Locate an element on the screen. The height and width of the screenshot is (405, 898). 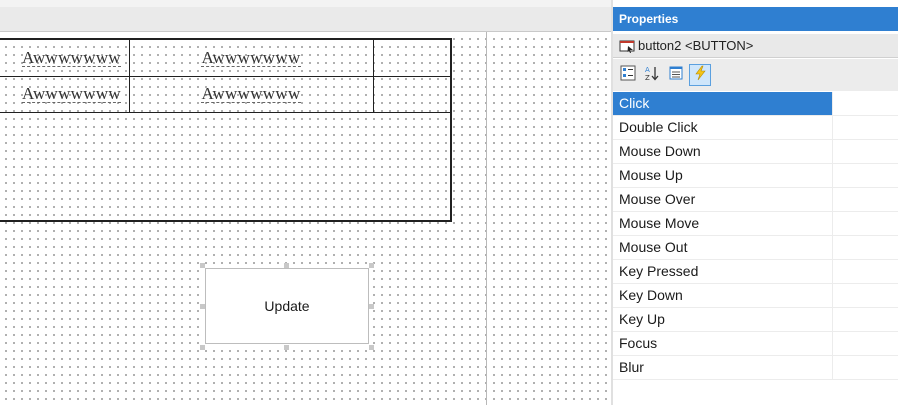
button-object-icon is located at coordinates (627, 46).